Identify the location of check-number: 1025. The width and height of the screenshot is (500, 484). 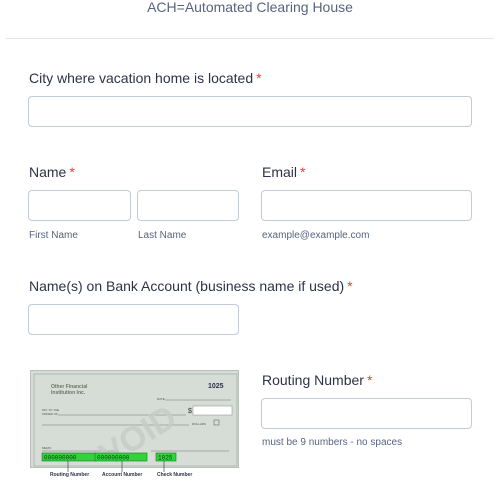
(216, 386).